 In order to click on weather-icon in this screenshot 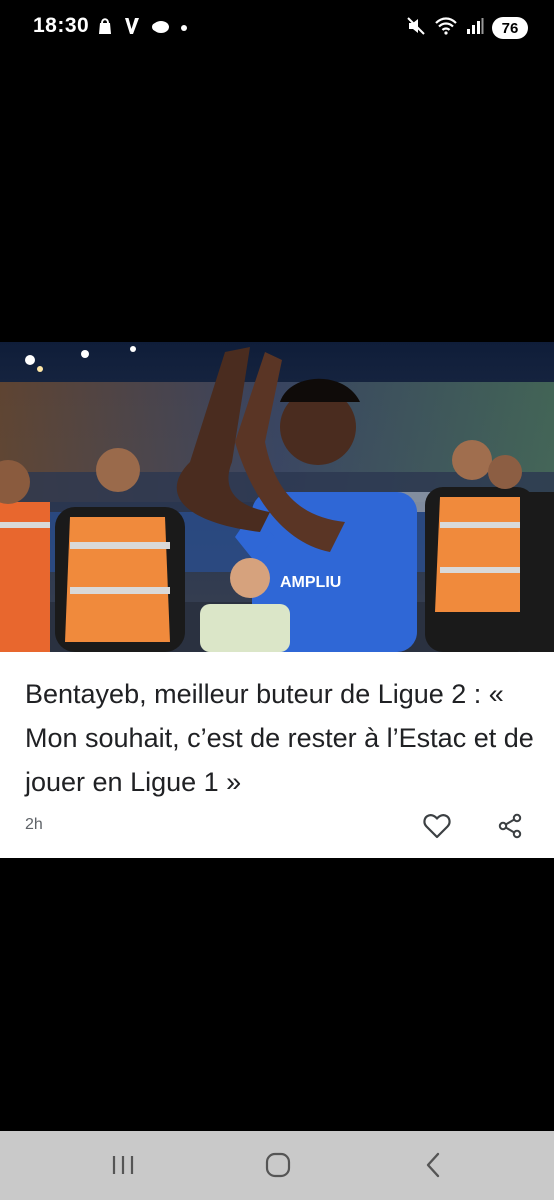, I will do `click(160, 28)`.